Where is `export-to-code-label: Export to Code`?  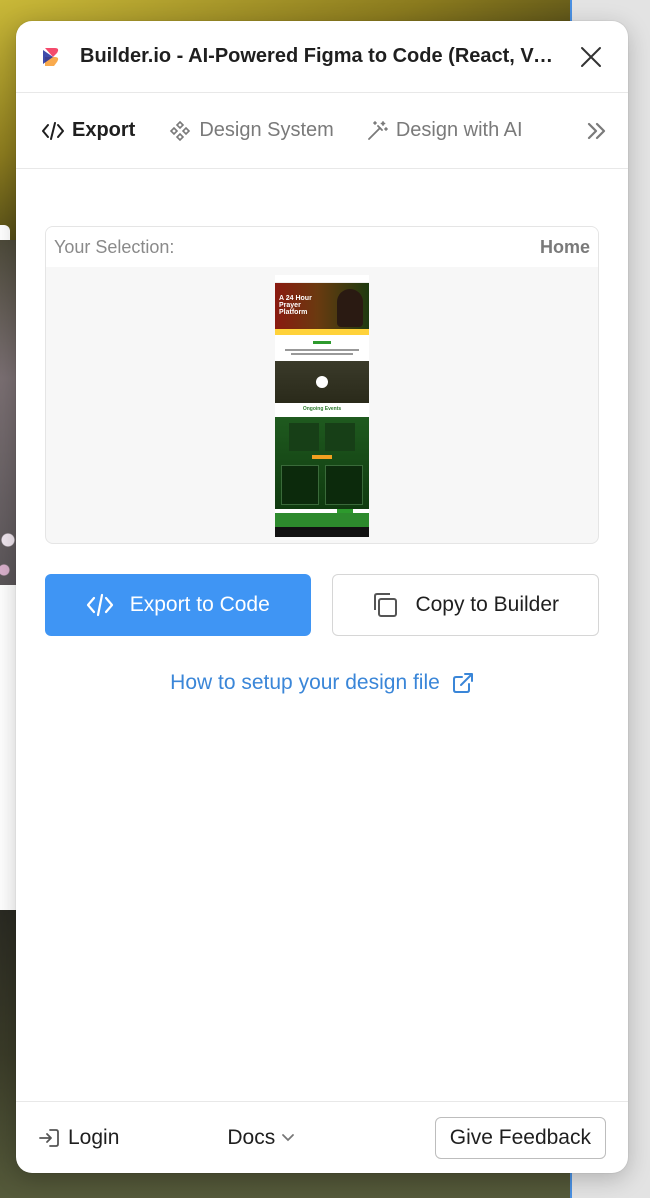
export-to-code-label: Export to Code is located at coordinates (199, 604).